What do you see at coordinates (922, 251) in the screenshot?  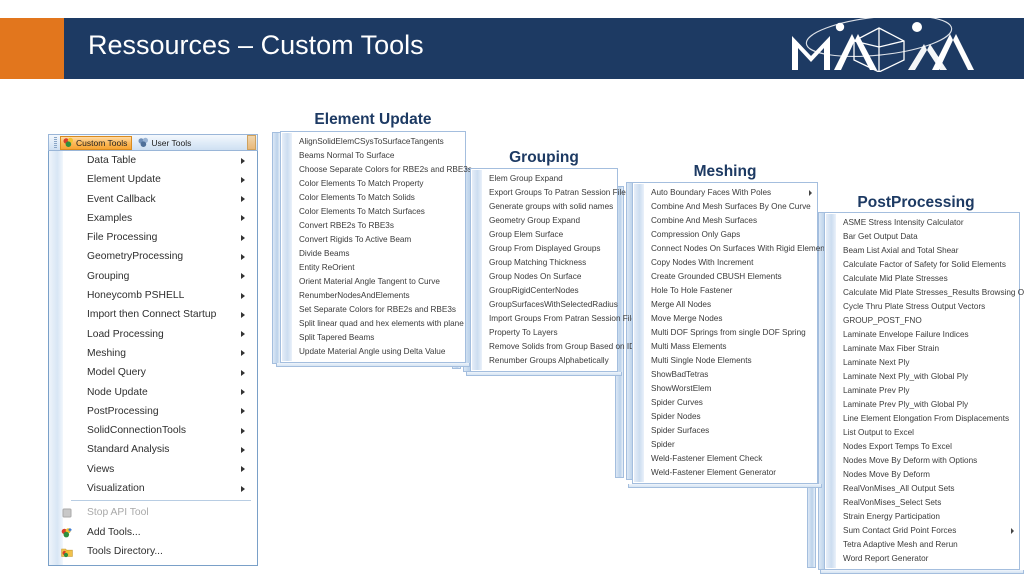 I see `submenu-item: Beam List Axial and Total Shear` at bounding box center [922, 251].